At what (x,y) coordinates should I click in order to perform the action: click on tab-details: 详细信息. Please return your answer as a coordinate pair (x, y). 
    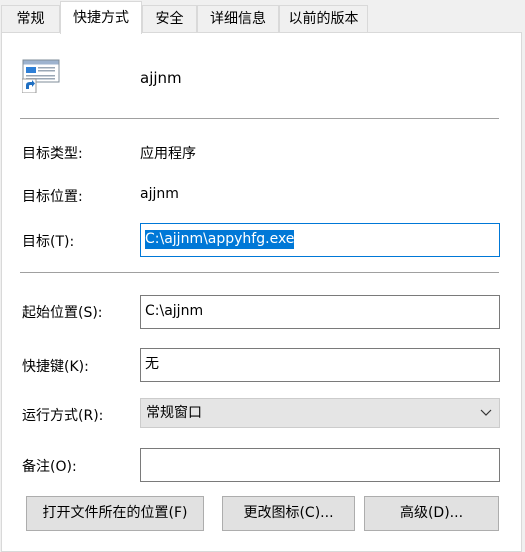
    Looking at the image, I should click on (238, 18).